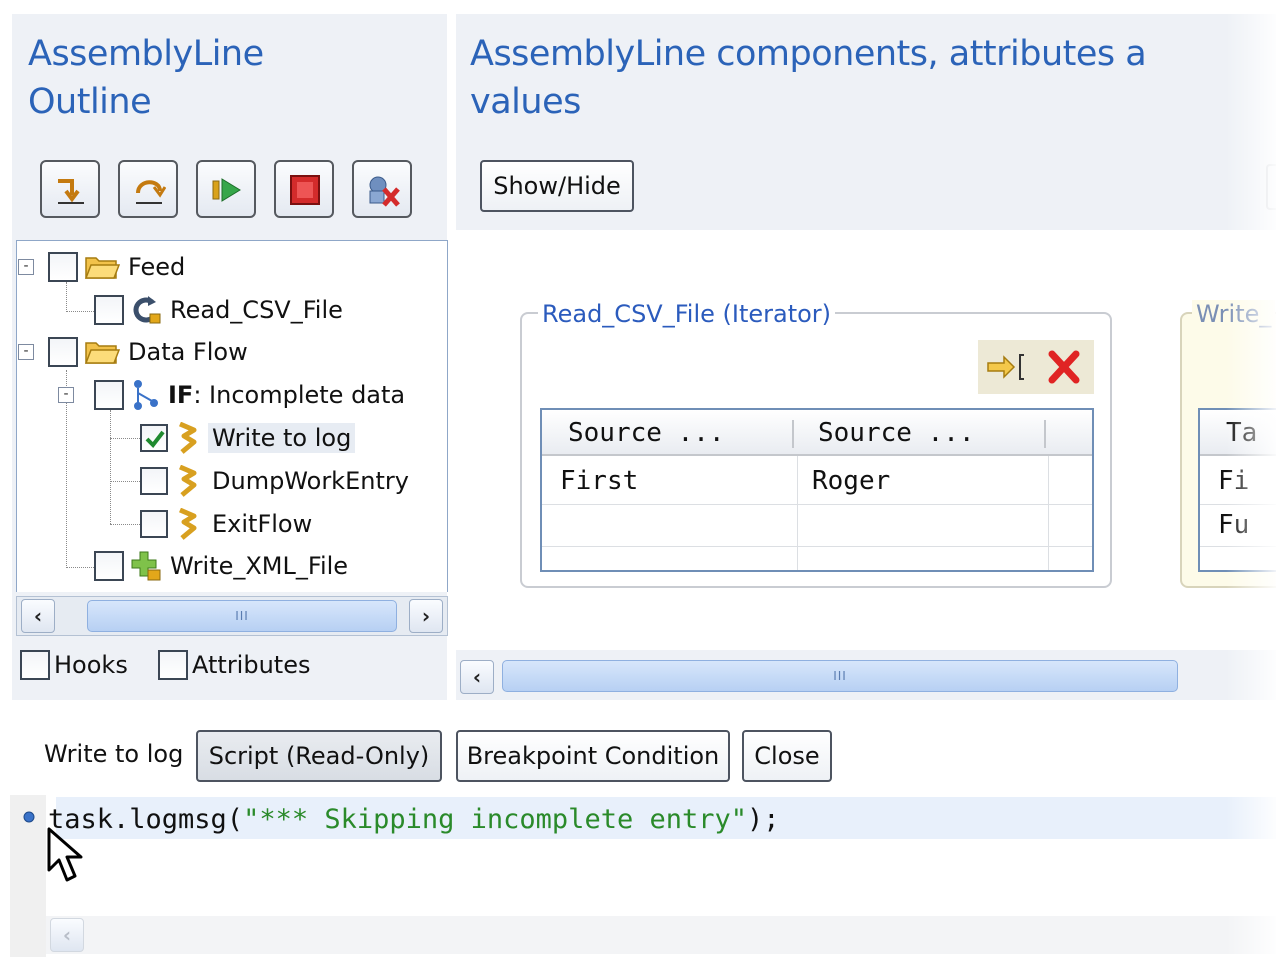 This screenshot has width=1276, height=957. Describe the element at coordinates (384, 191) in the screenshot. I see `disconnect-icon` at that location.